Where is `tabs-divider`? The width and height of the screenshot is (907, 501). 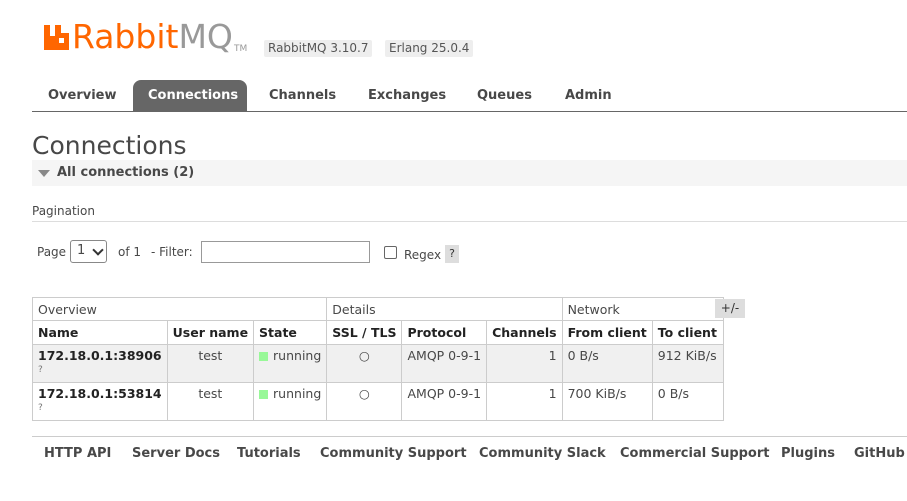
tabs-divider is located at coordinates (469, 111).